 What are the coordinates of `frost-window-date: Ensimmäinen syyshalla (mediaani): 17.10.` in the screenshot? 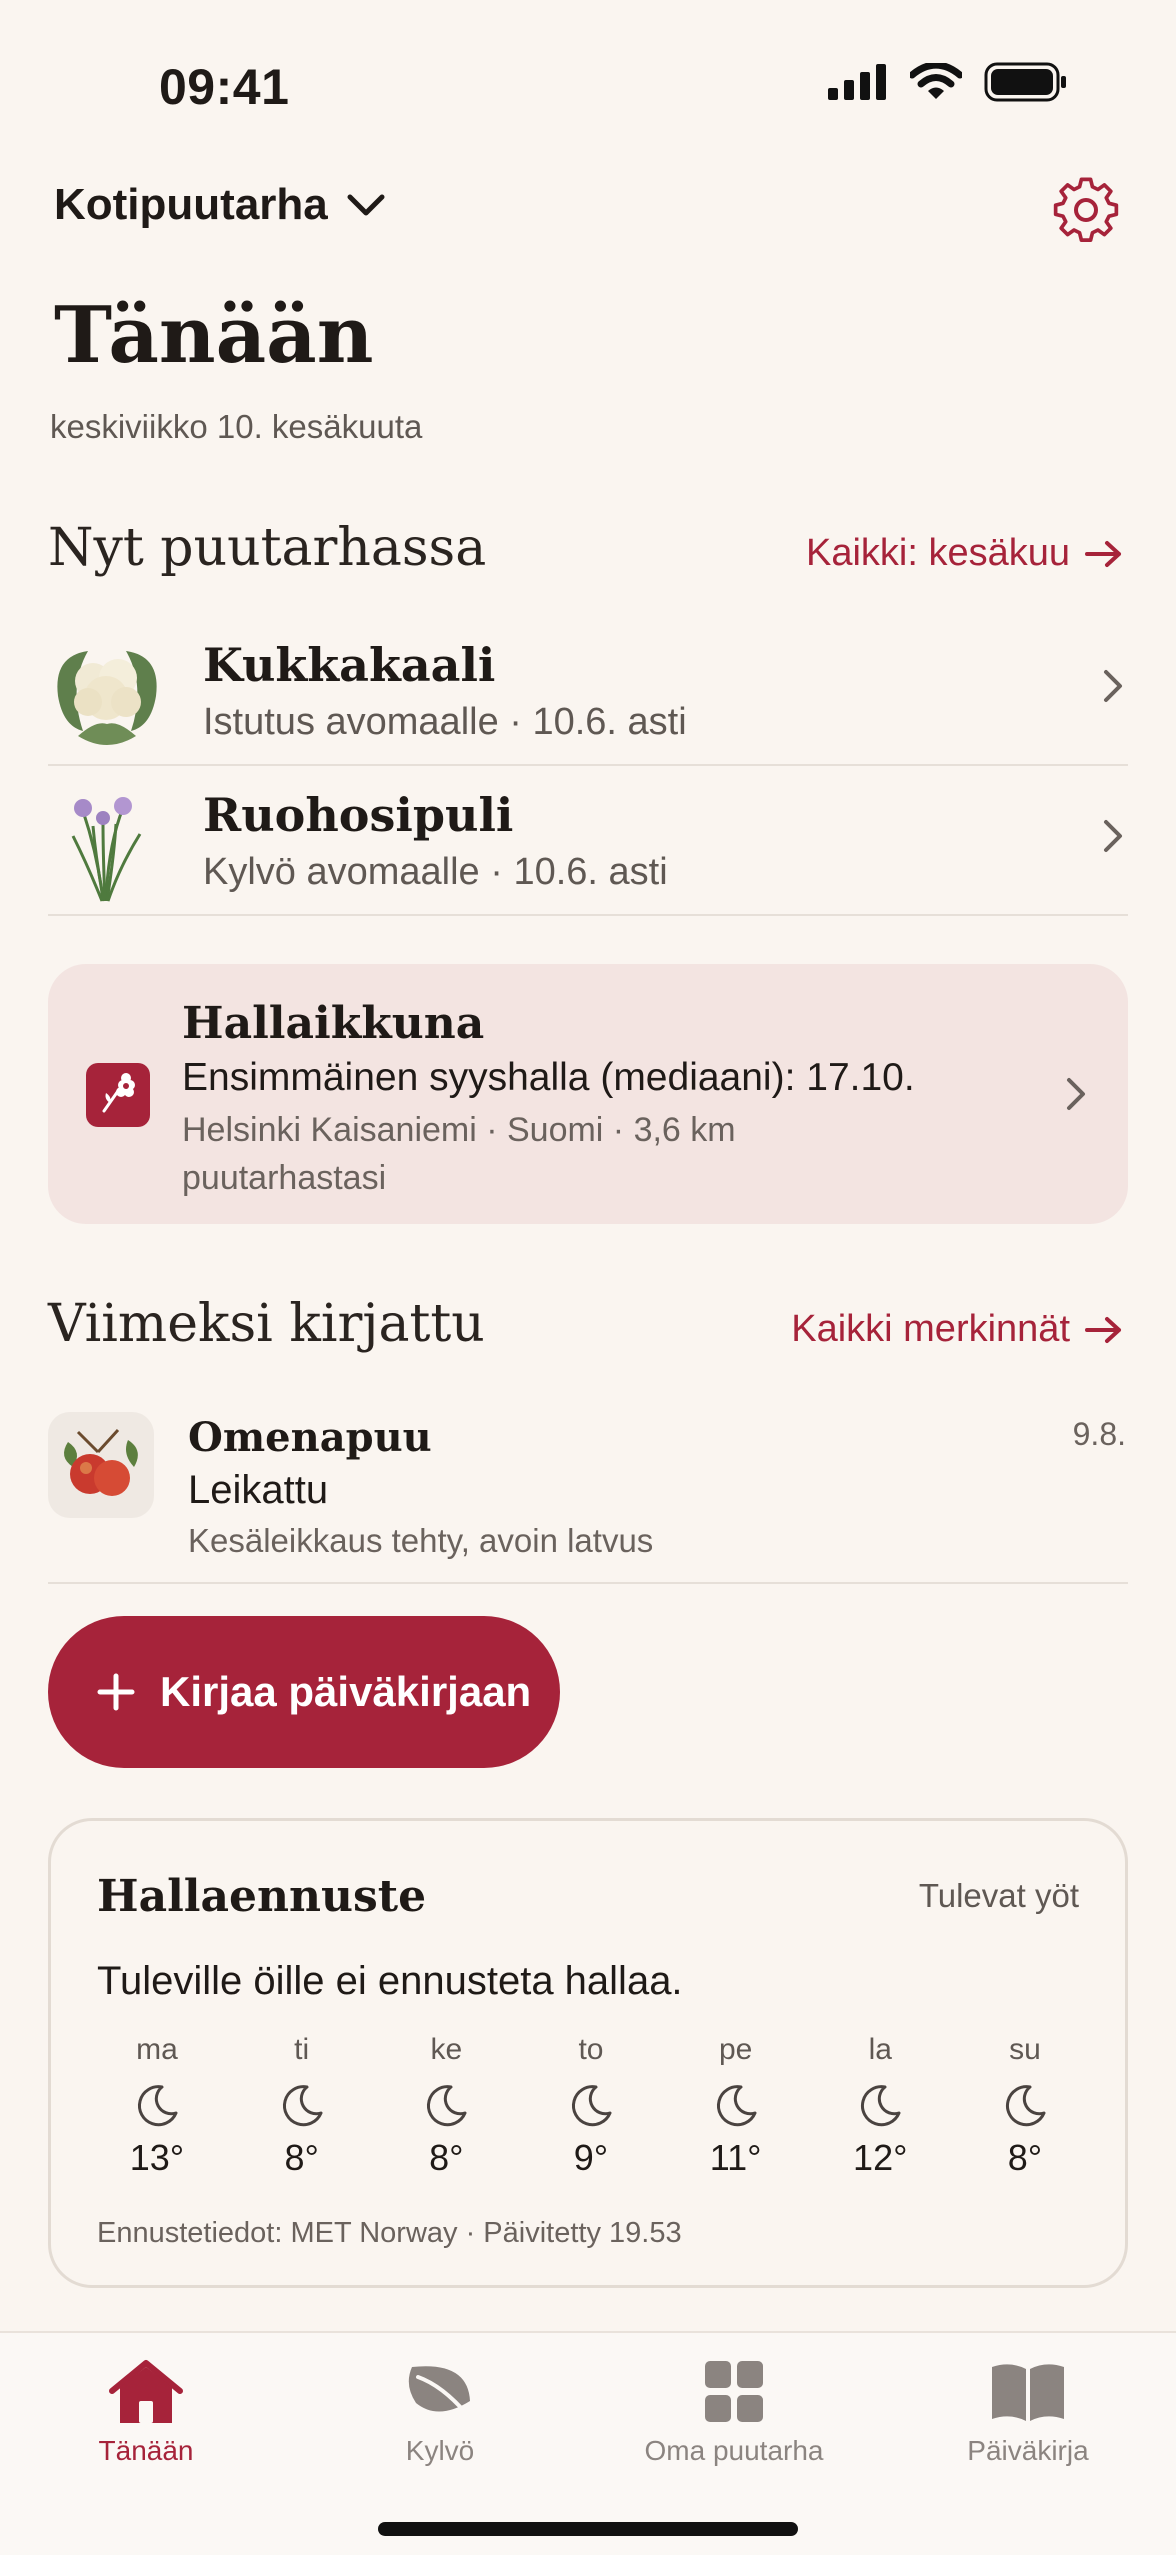 It's located at (548, 1077).